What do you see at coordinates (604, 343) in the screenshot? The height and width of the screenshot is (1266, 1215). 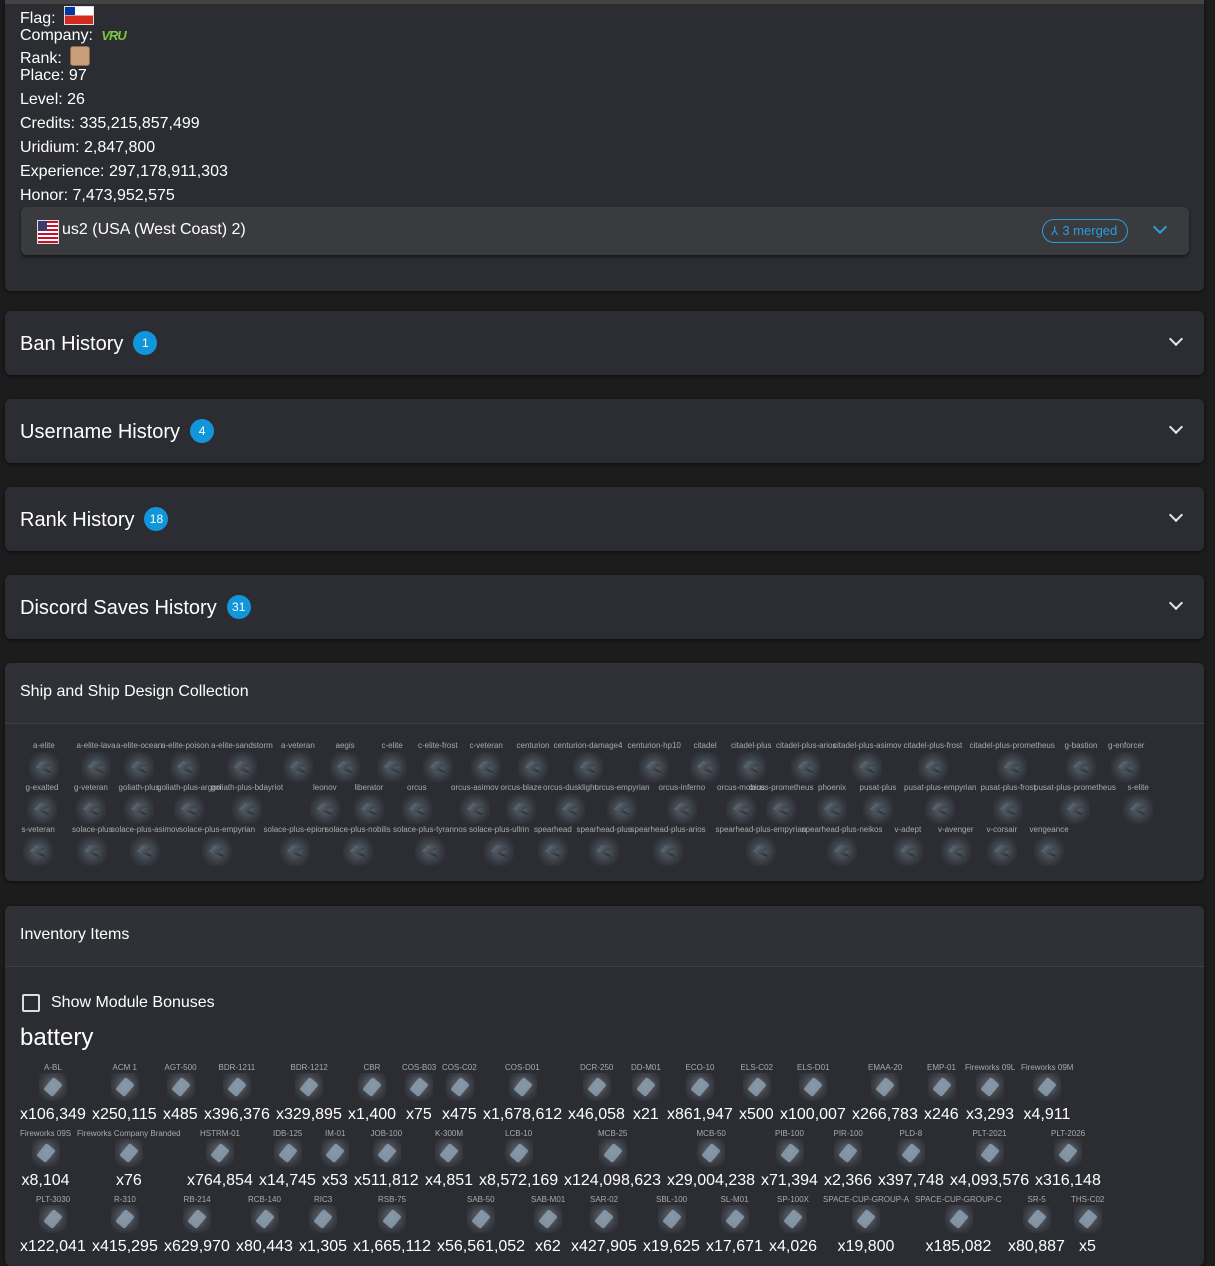 I see `ban-history-section: Ban History 1` at bounding box center [604, 343].